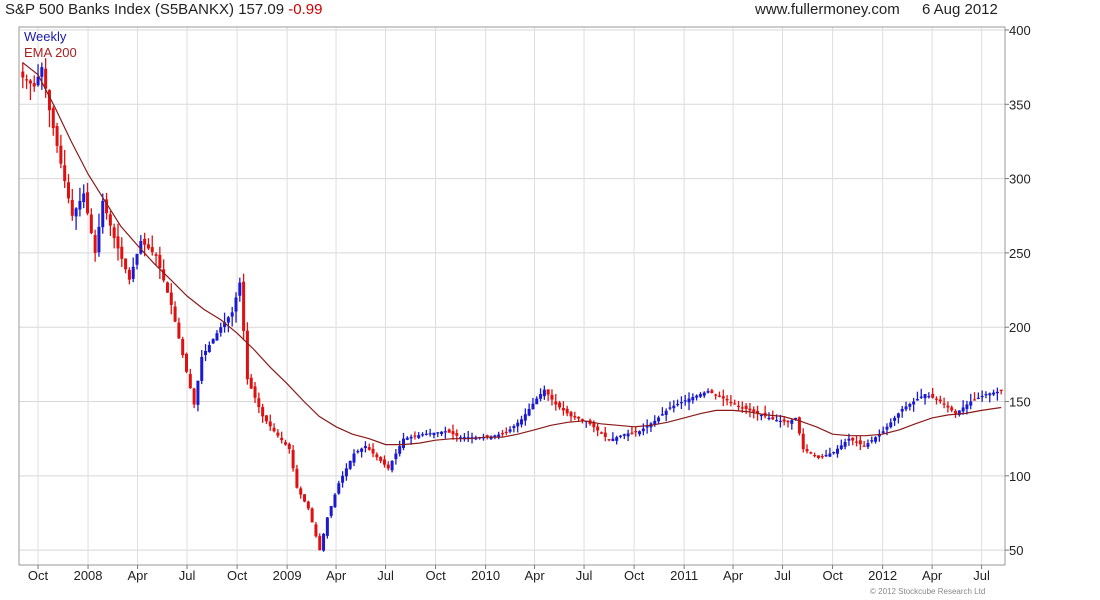 This screenshot has width=1100, height=600. Describe the element at coordinates (38, 575) in the screenshot. I see `x-tick-label: Oct` at that location.